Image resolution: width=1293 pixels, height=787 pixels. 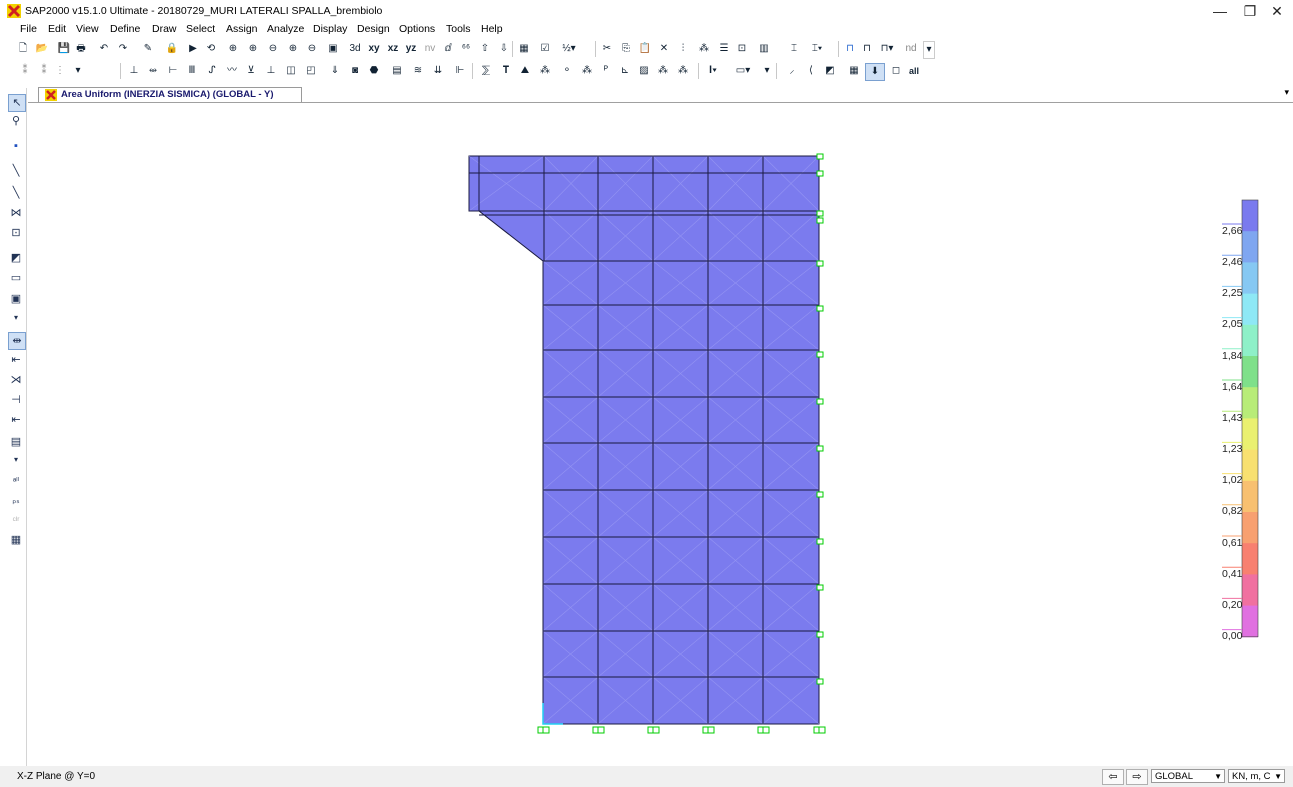 I want to click on design-redesign-icon: ⁂, so click(x=683, y=71).